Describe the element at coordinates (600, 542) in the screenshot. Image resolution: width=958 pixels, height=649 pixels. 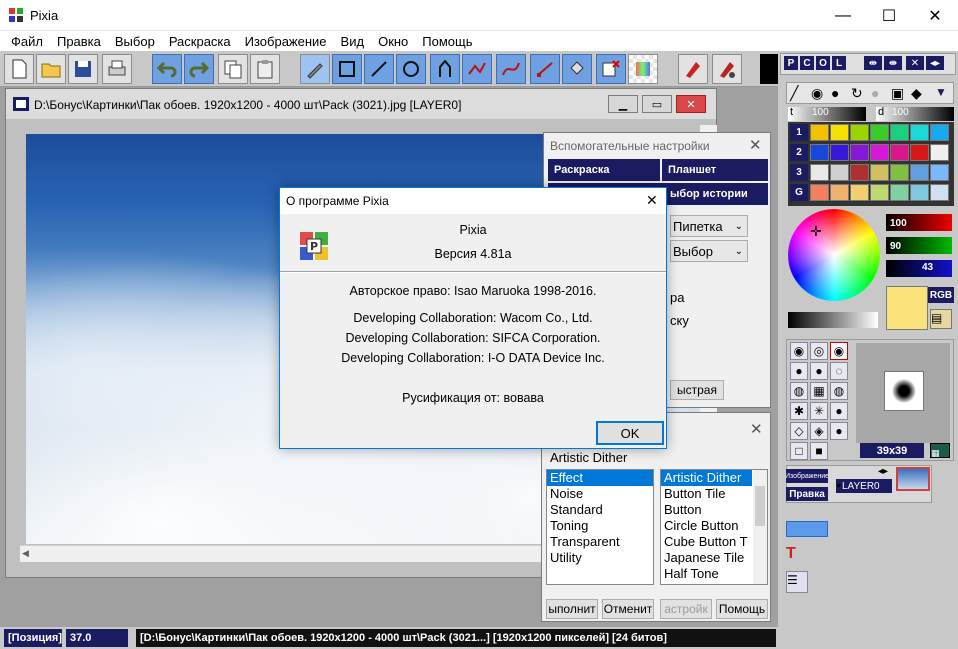
I see `list-item: Transparent` at that location.